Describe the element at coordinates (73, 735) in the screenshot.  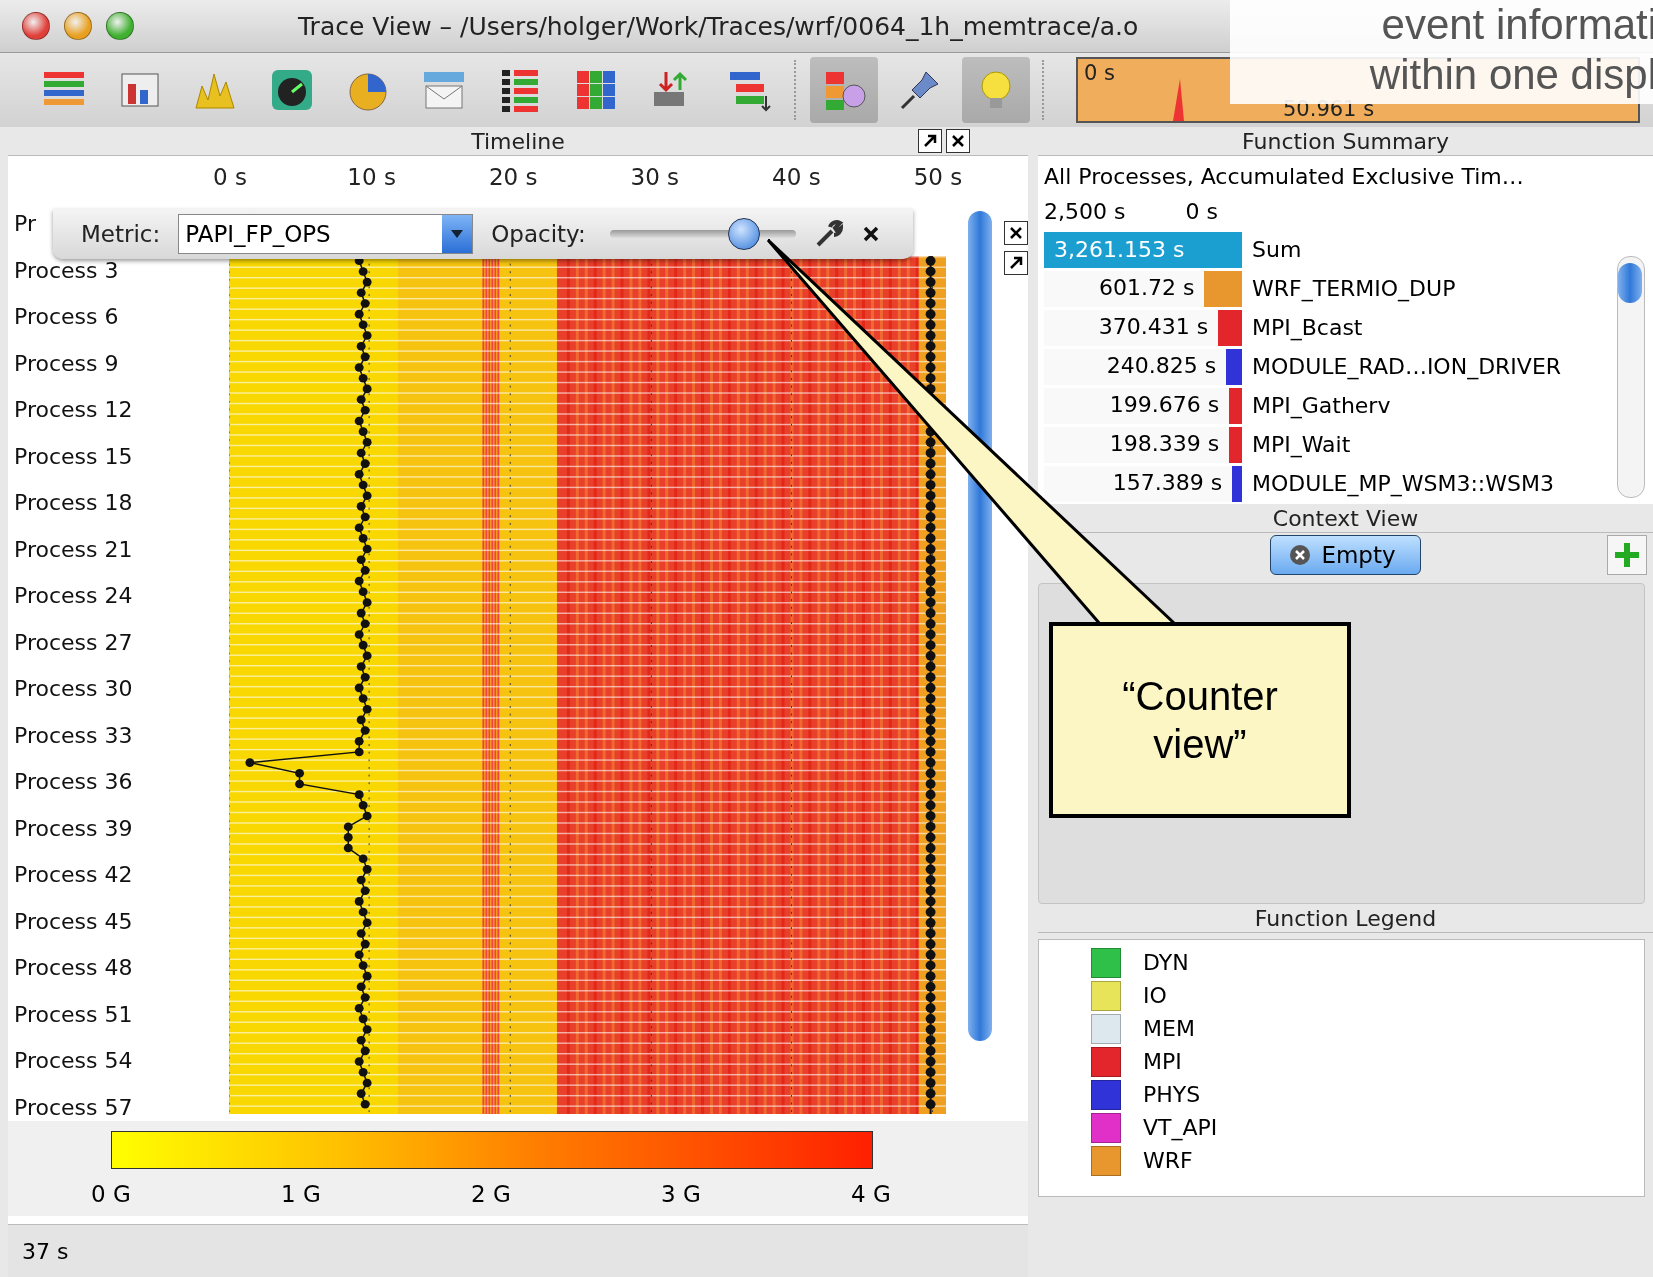
I see `process-label: Process 33` at that location.